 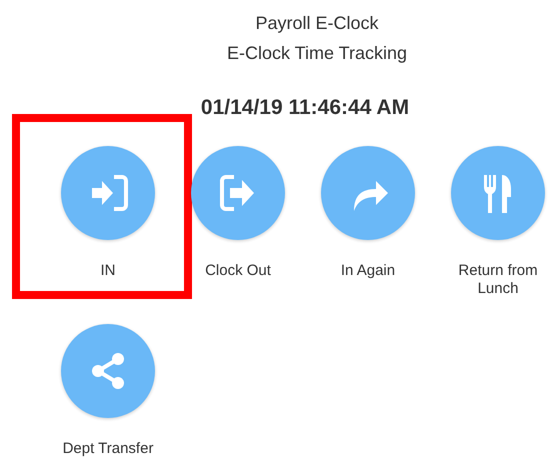 What do you see at coordinates (368, 271) in the screenshot?
I see `action-label: In Again` at bounding box center [368, 271].